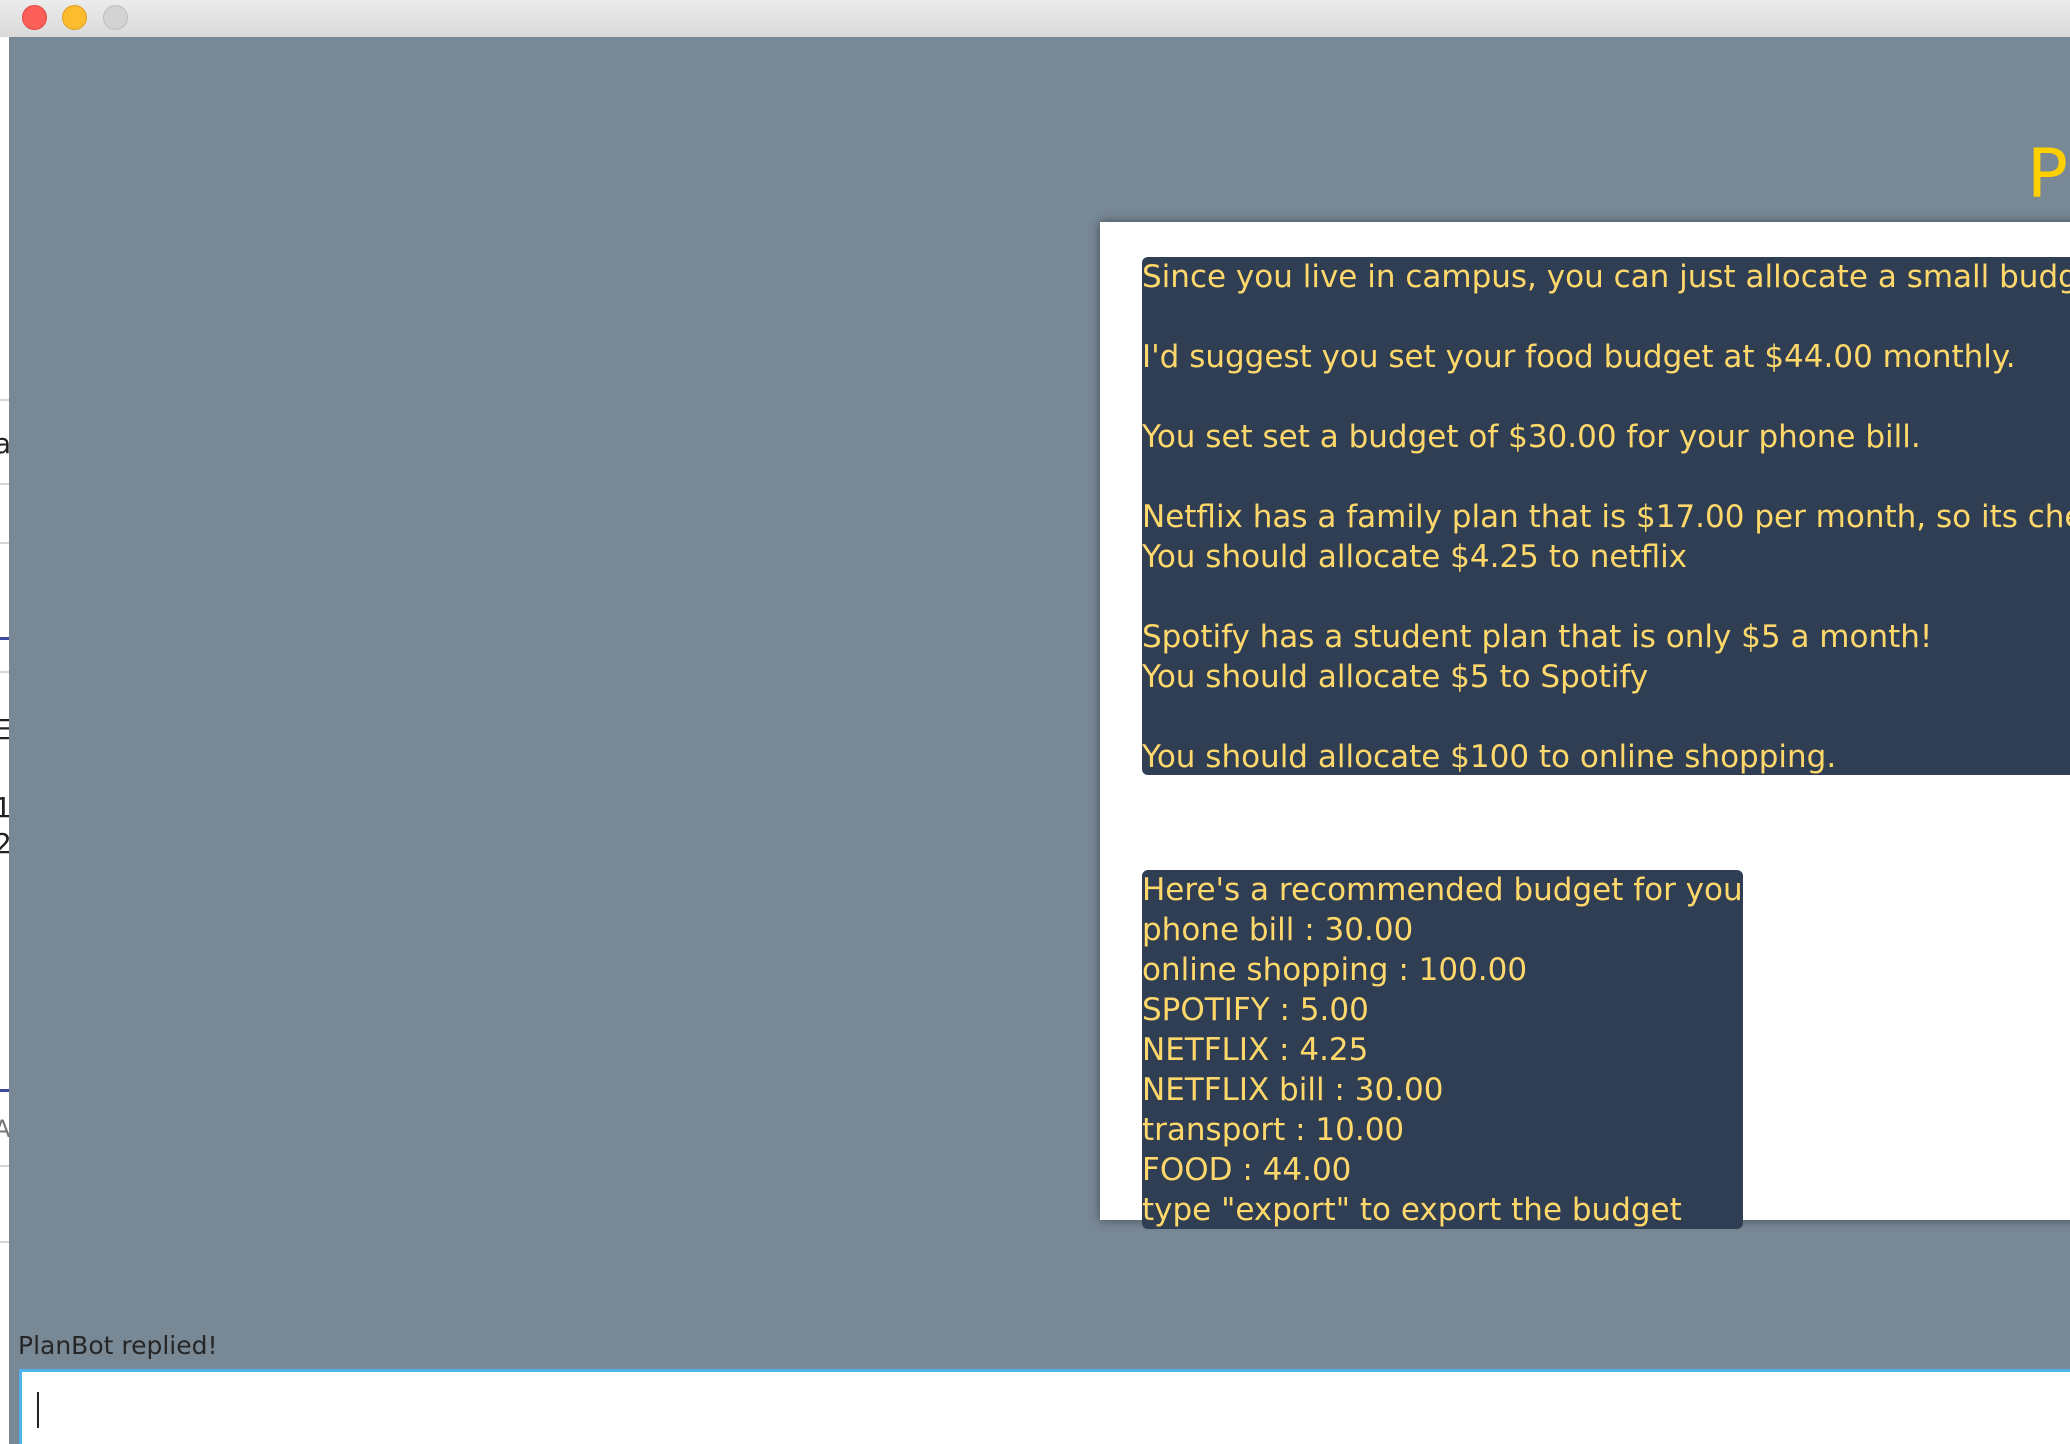  What do you see at coordinates (2048, 174) in the screenshot?
I see `app-title: P` at bounding box center [2048, 174].